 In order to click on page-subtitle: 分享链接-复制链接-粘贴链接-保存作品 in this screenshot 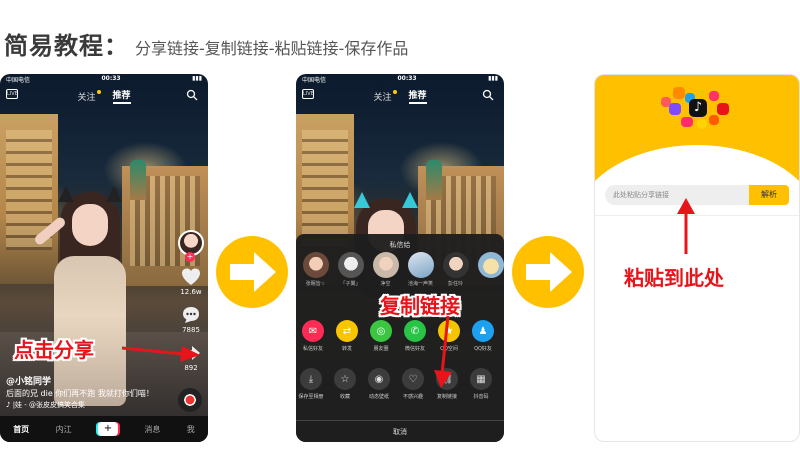, I will do `click(272, 48)`.